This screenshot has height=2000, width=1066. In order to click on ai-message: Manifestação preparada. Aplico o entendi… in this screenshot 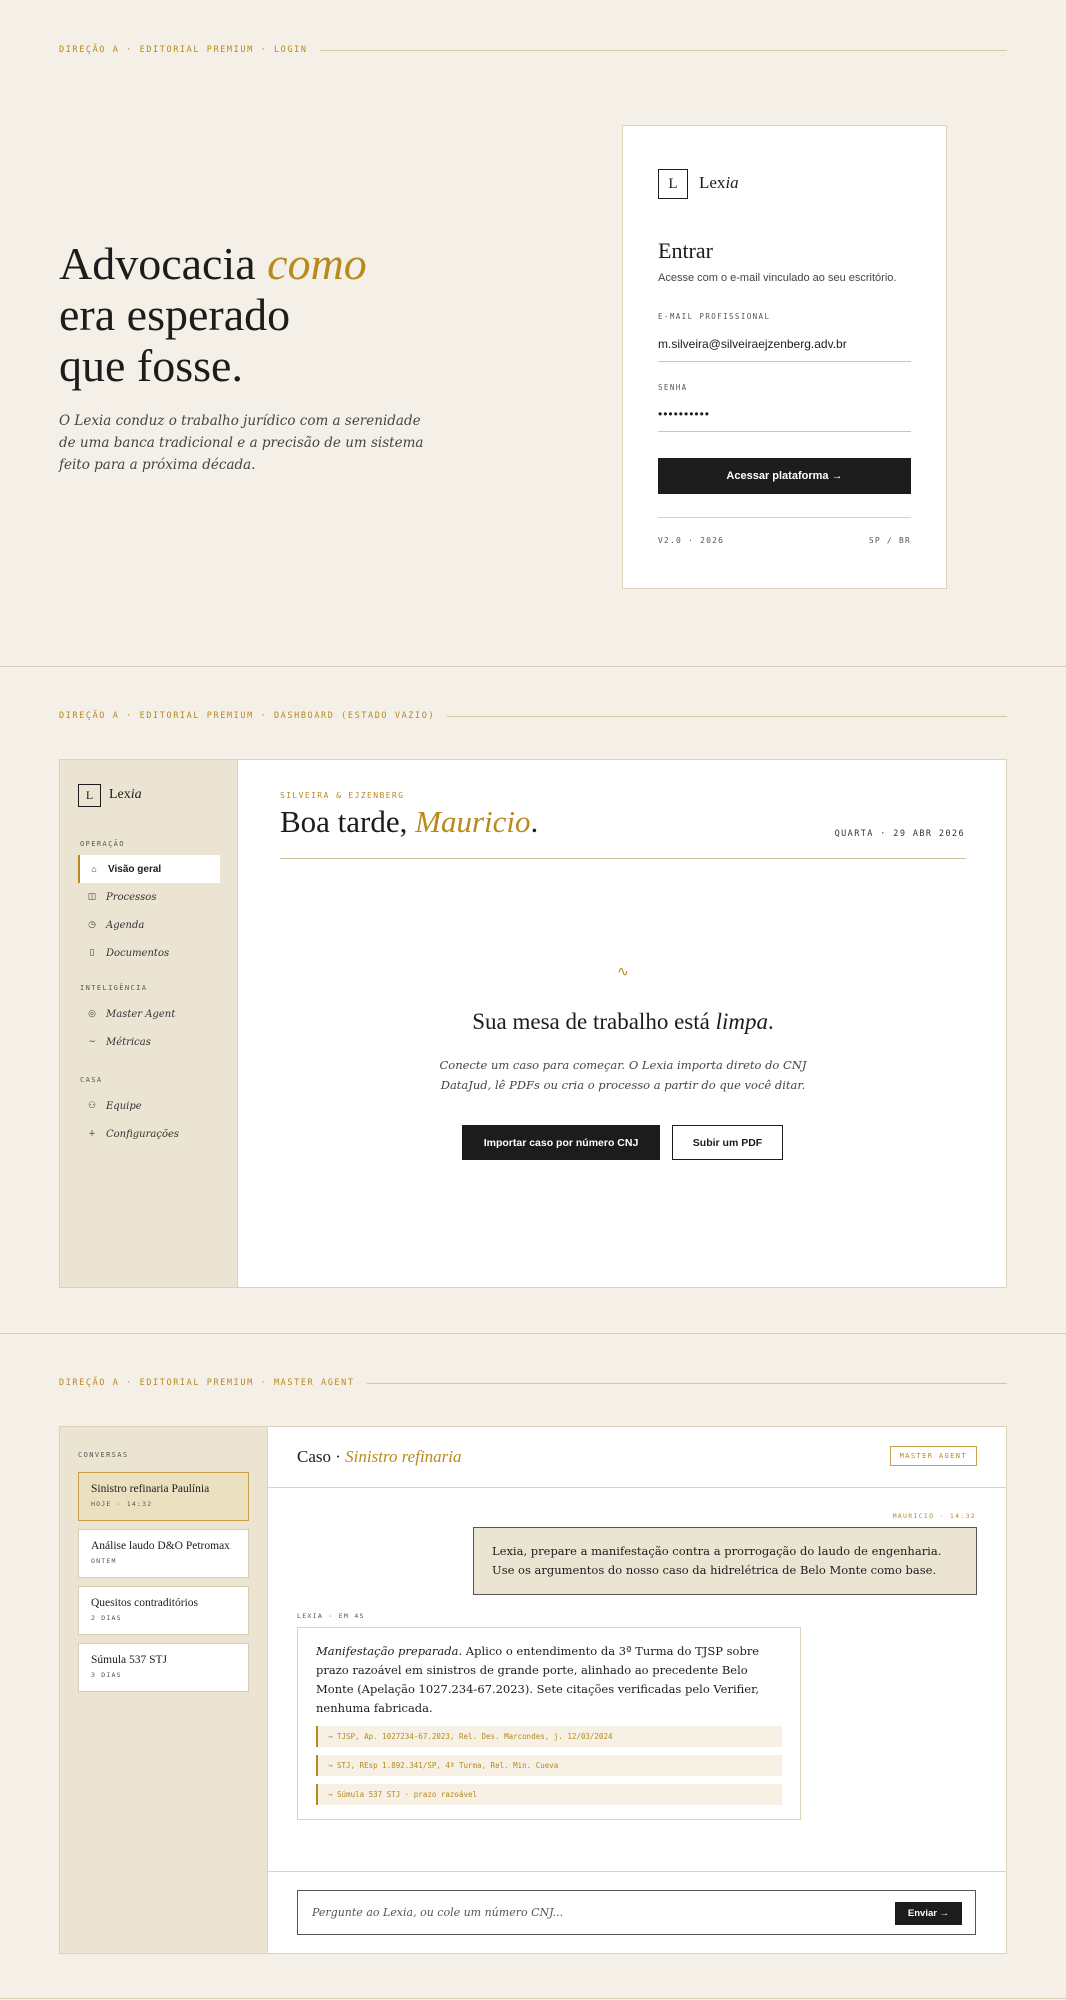, I will do `click(549, 1723)`.